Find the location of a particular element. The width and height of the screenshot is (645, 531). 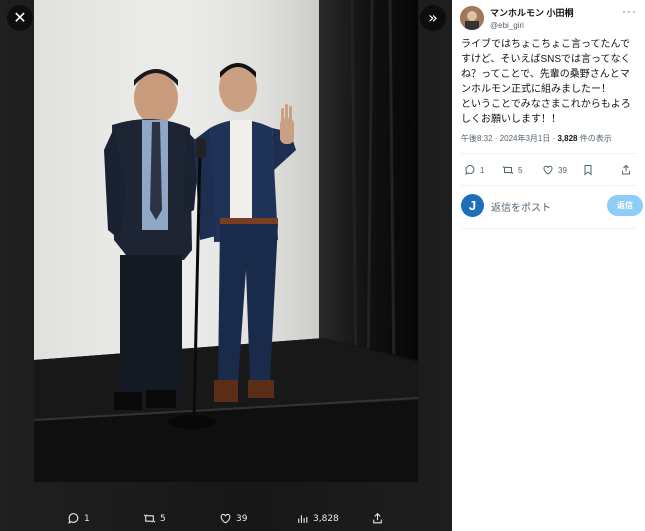

like-button: 39 is located at coordinates (554, 170).